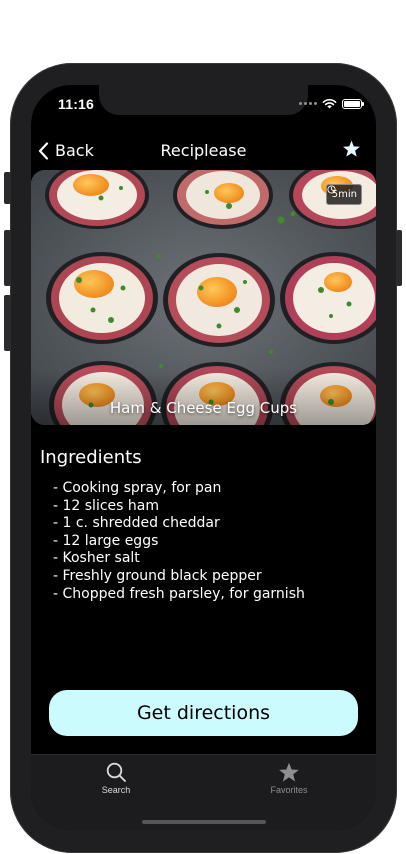  I want to click on home-indicator, so click(204, 822).